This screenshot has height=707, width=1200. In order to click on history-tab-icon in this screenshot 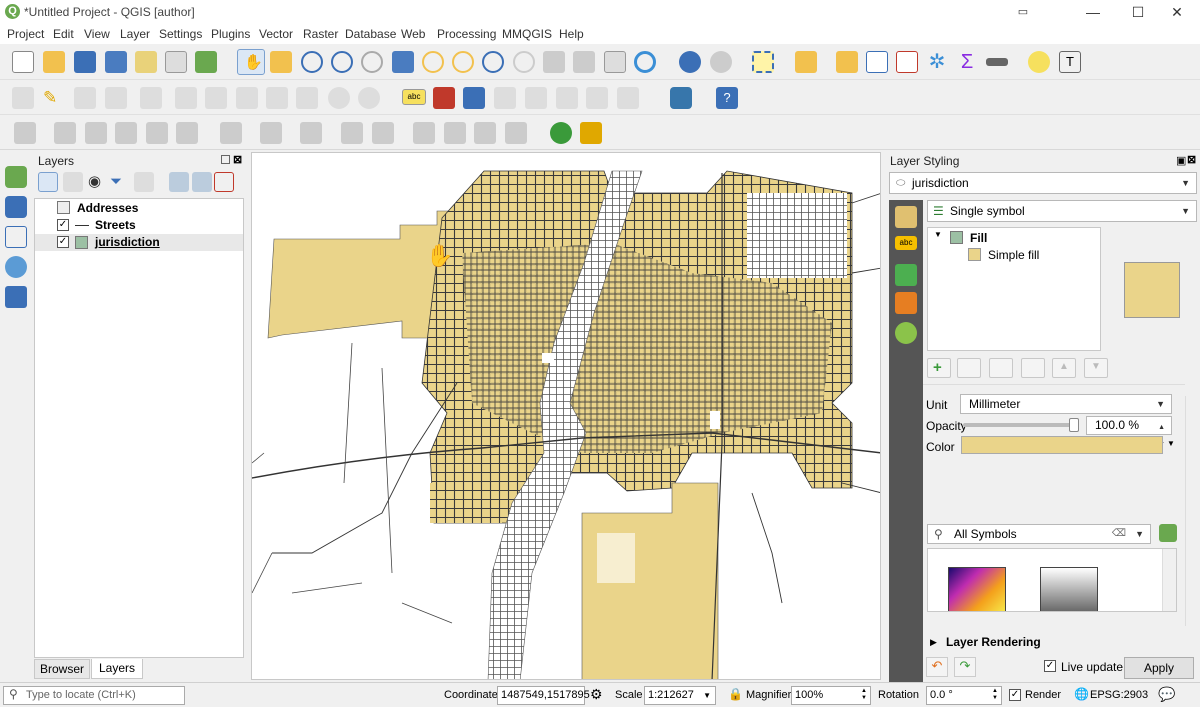, I will do `click(906, 333)`.